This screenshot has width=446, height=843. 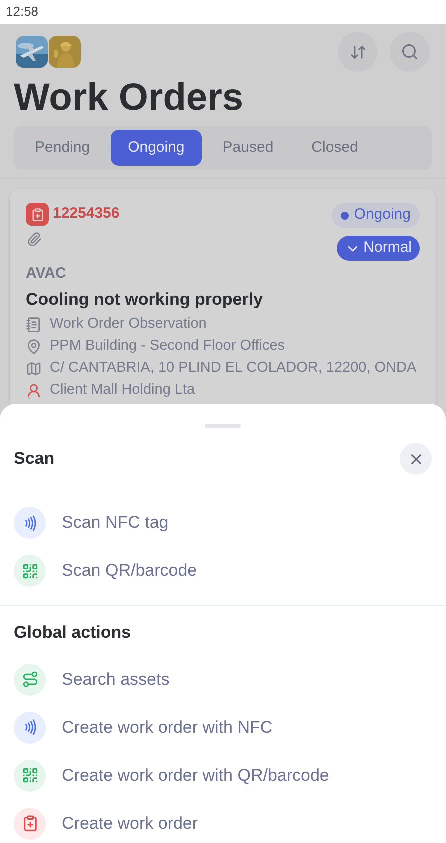 I want to click on section-title: Global actions, so click(x=72, y=633).